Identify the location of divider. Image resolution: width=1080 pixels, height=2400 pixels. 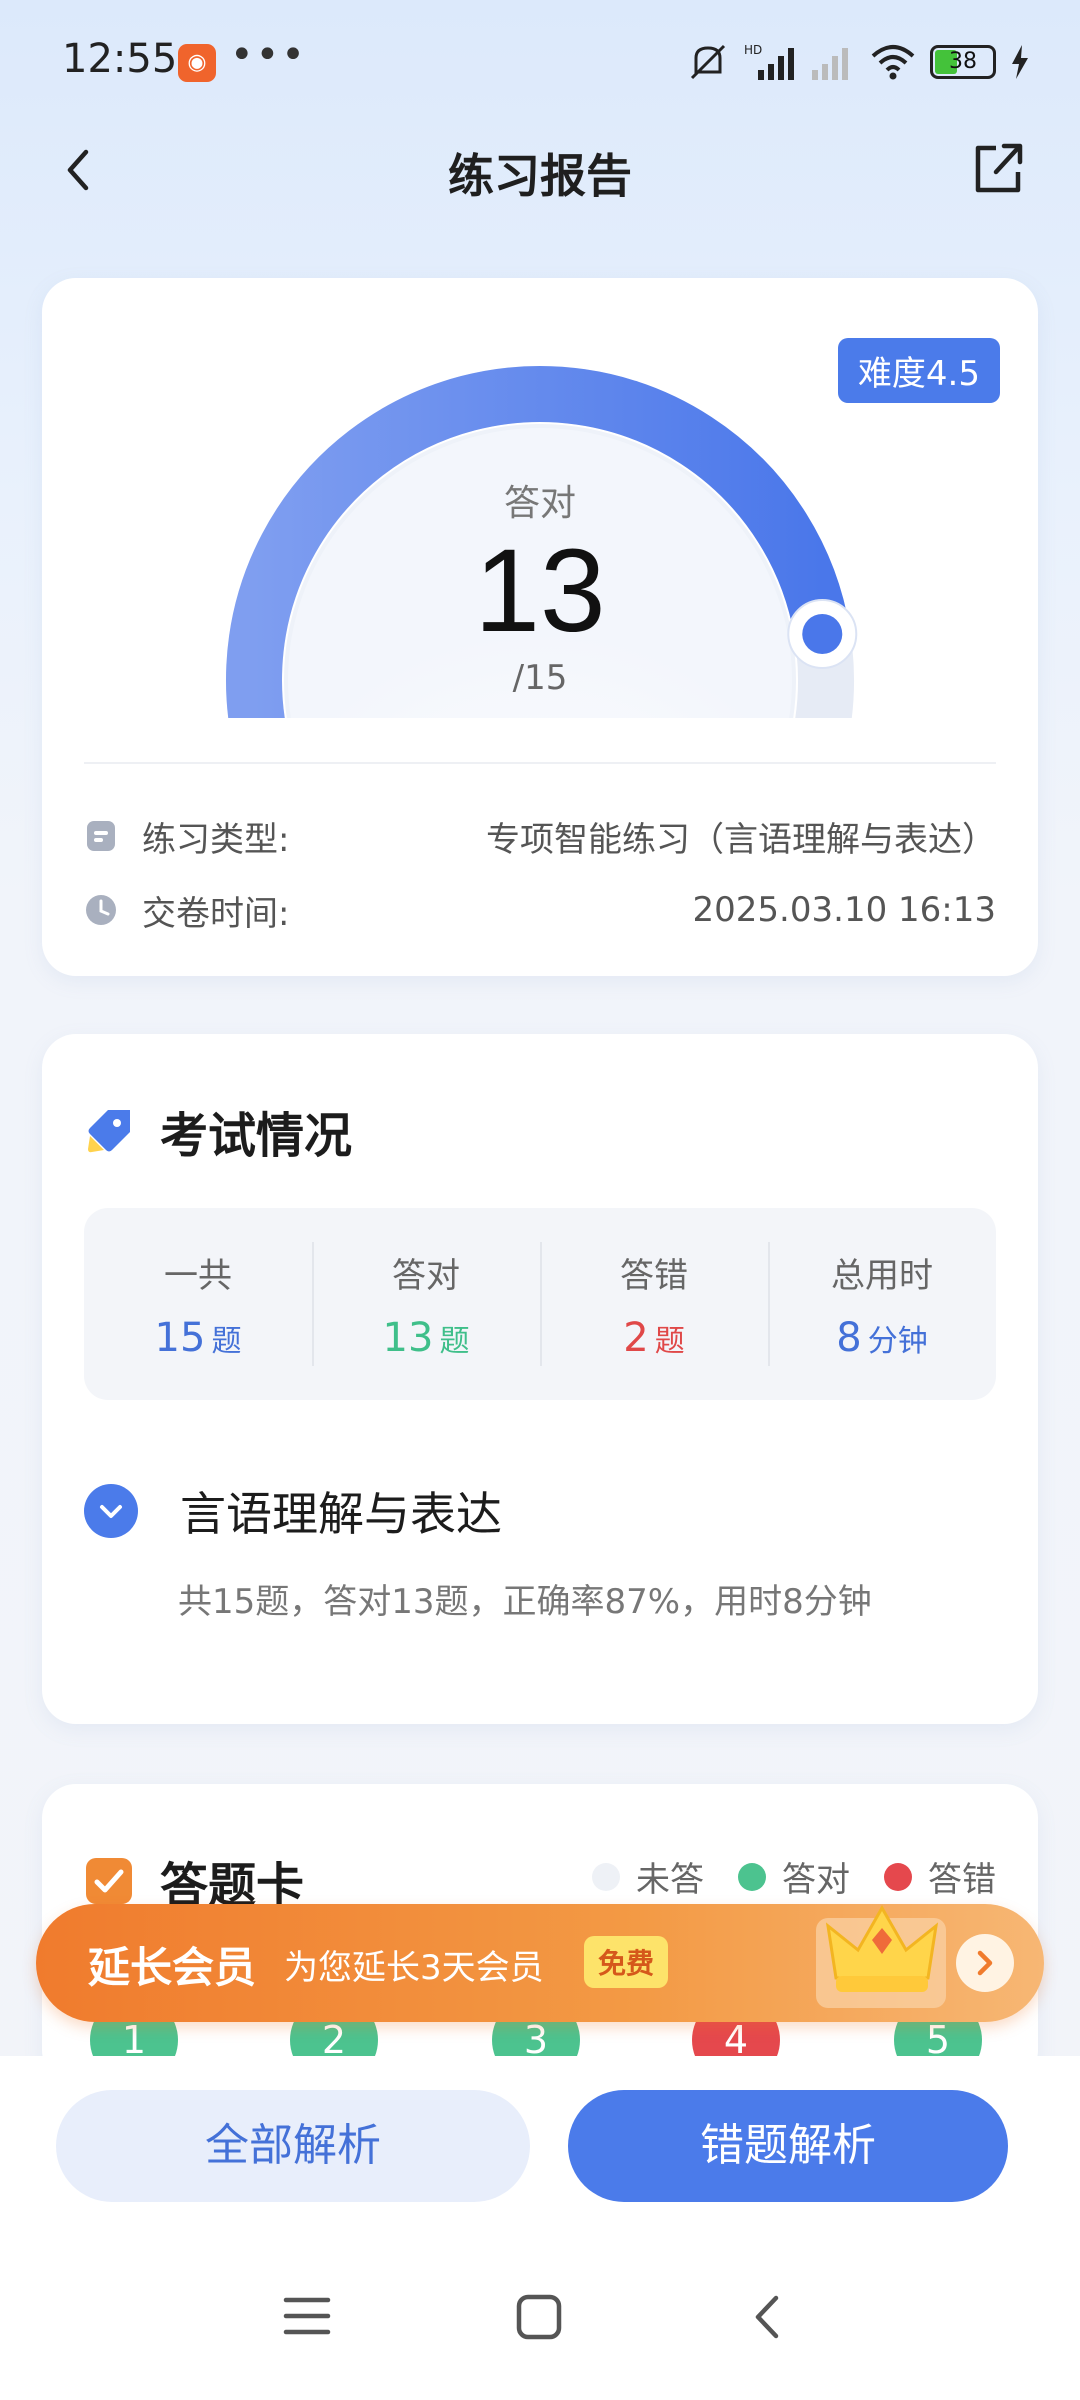
(540, 763).